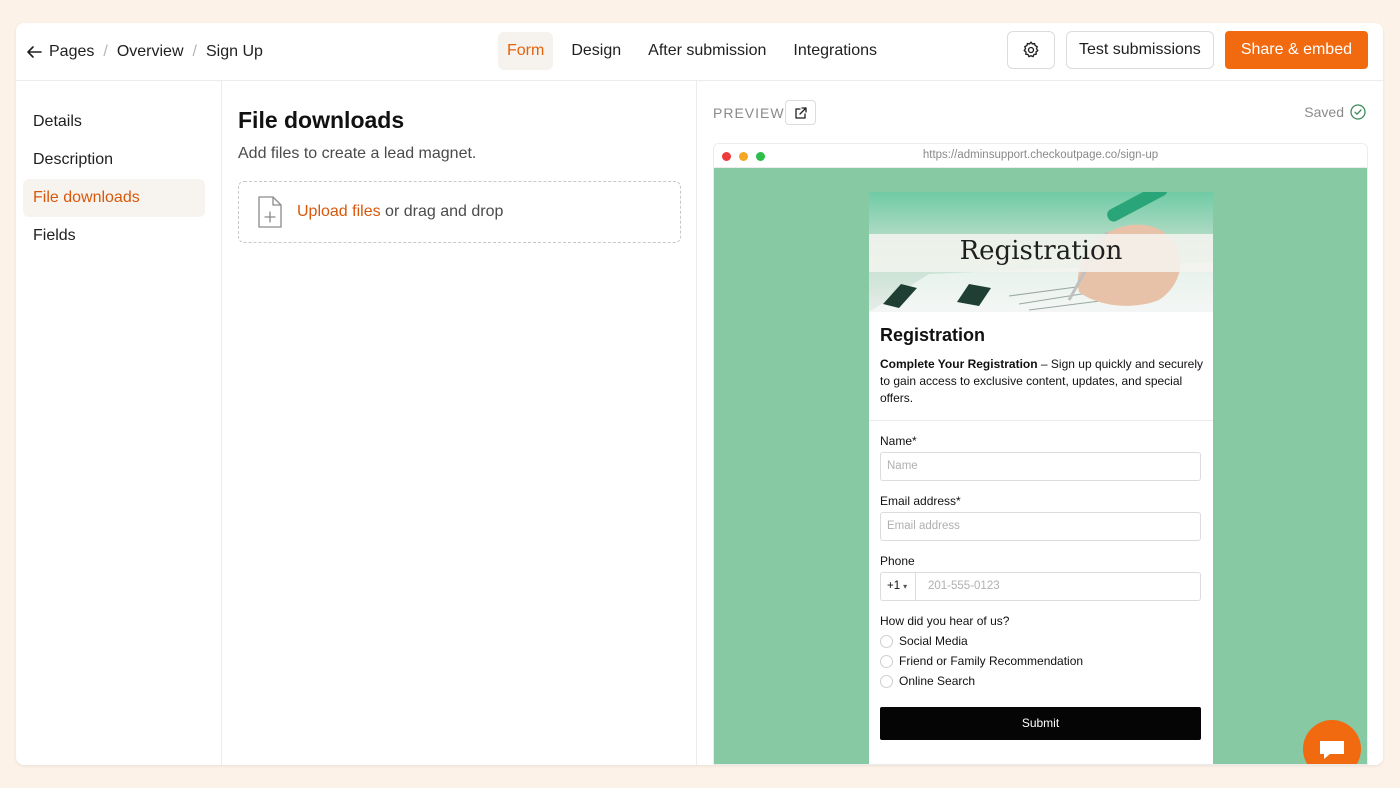 This screenshot has height=788, width=1400. Describe the element at coordinates (927, 681) in the screenshot. I see `radio-option-online-search: Online Search` at that location.